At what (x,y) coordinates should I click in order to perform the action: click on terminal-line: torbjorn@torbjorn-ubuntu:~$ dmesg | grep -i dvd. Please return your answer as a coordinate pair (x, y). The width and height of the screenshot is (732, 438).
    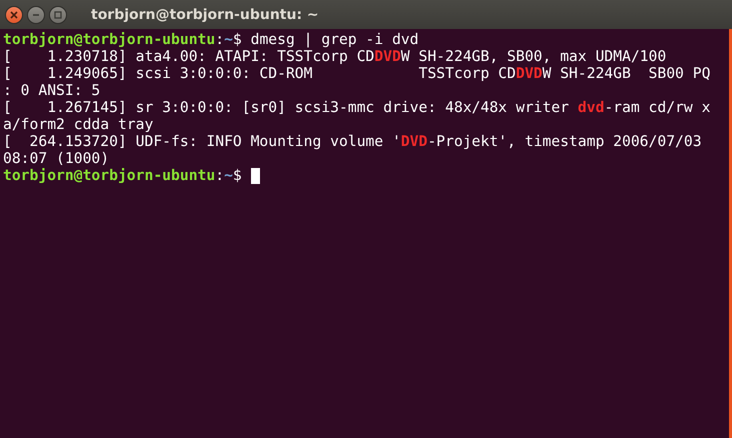
    Looking at the image, I should click on (211, 39).